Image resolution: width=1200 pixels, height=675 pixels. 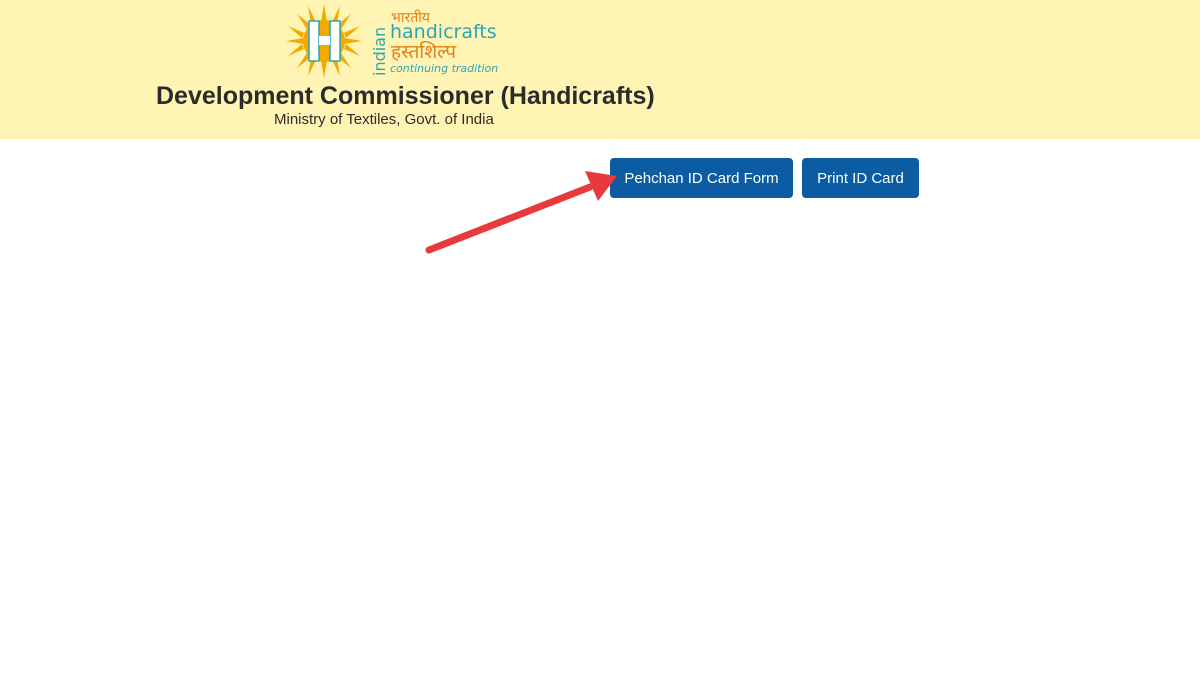 What do you see at coordinates (384, 119) in the screenshot?
I see `page-subtitle: Ministry of Textiles, Govt. of India` at bounding box center [384, 119].